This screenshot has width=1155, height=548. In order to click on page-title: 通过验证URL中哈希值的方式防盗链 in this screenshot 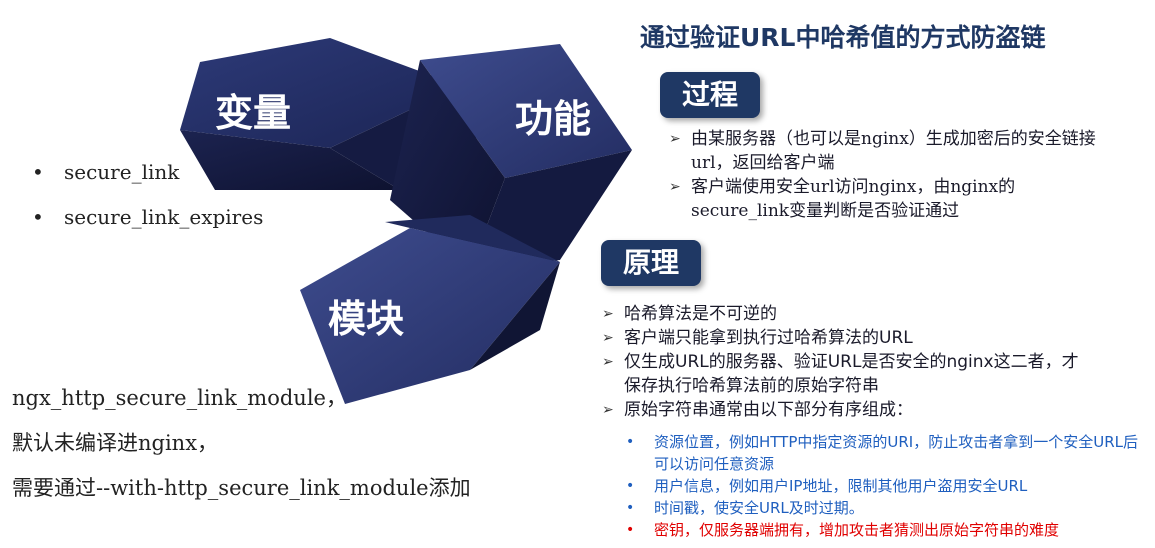, I will do `click(843, 37)`.